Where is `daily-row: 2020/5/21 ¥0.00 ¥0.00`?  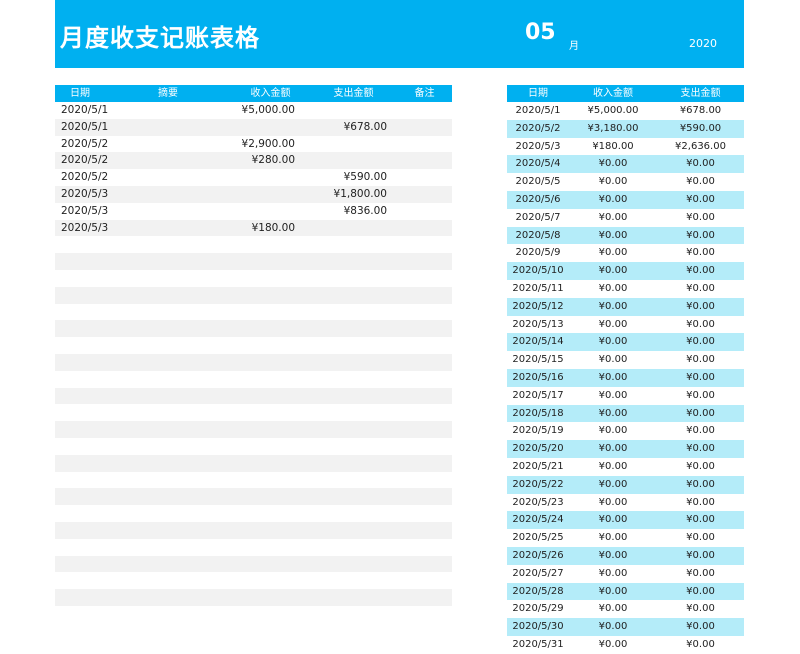 daily-row: 2020/5/21 ¥0.00 ¥0.00 is located at coordinates (625, 466).